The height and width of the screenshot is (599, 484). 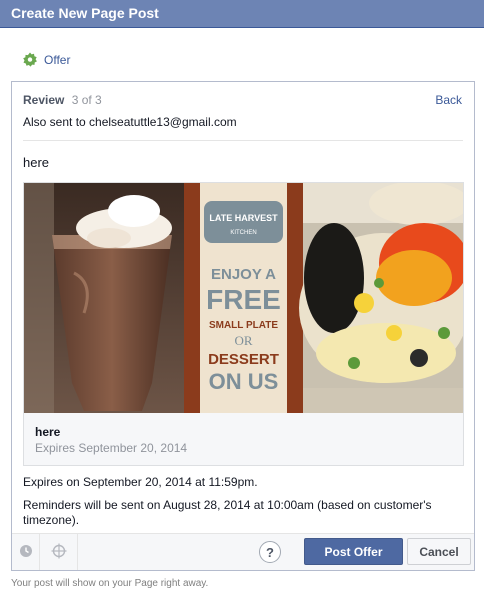 I want to click on also-sent-text: Also sent to chelseatuttle13@gmail.com, so click(x=130, y=122).